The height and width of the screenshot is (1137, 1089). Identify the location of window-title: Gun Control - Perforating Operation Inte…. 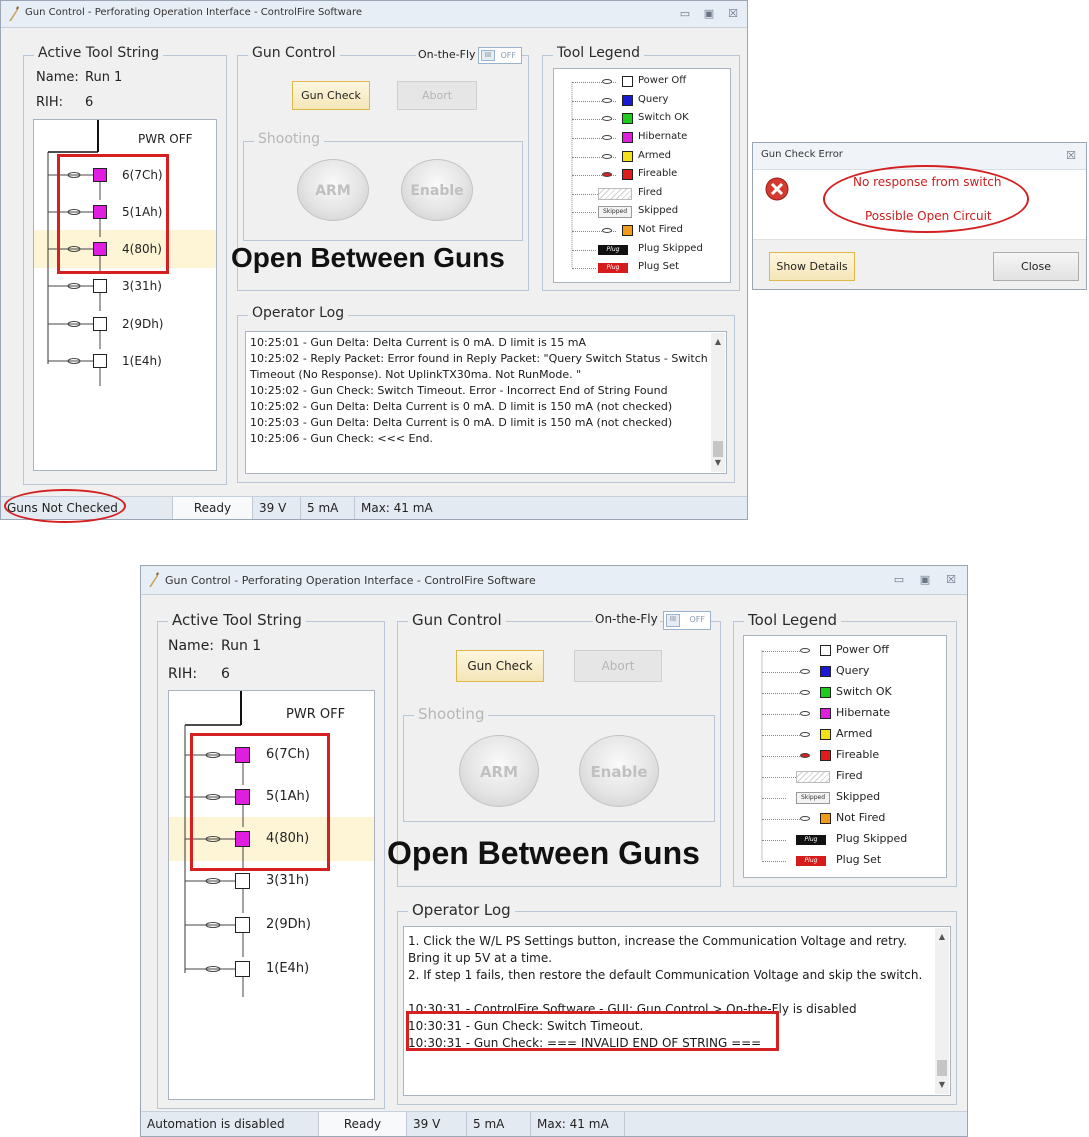
(194, 12).